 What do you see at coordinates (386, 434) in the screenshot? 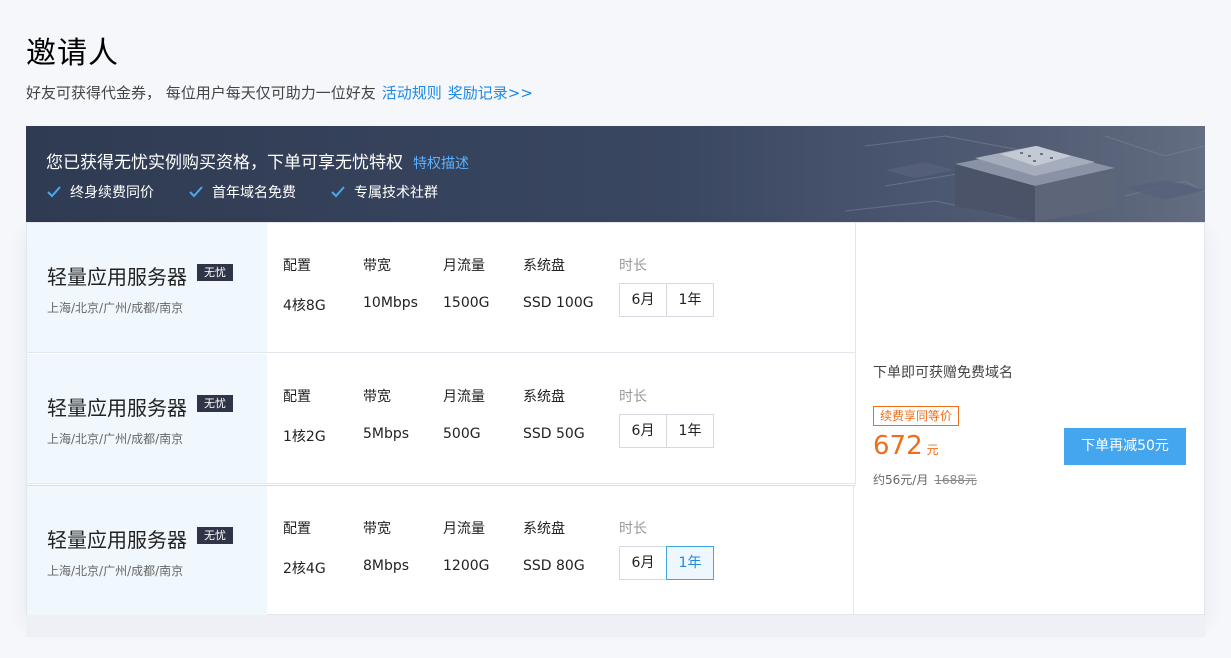
I see `bandwidth-value: 5Mbps` at bounding box center [386, 434].